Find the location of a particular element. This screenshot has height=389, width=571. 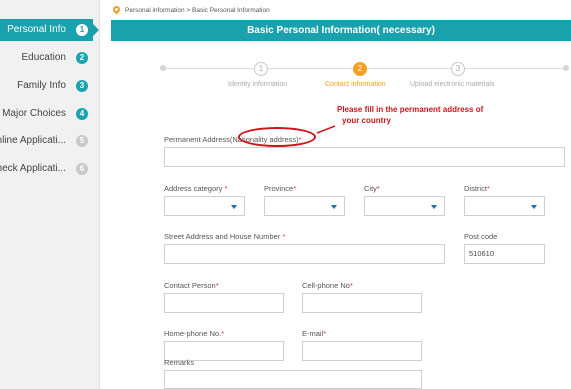

province-label-text: Province is located at coordinates (279, 188).